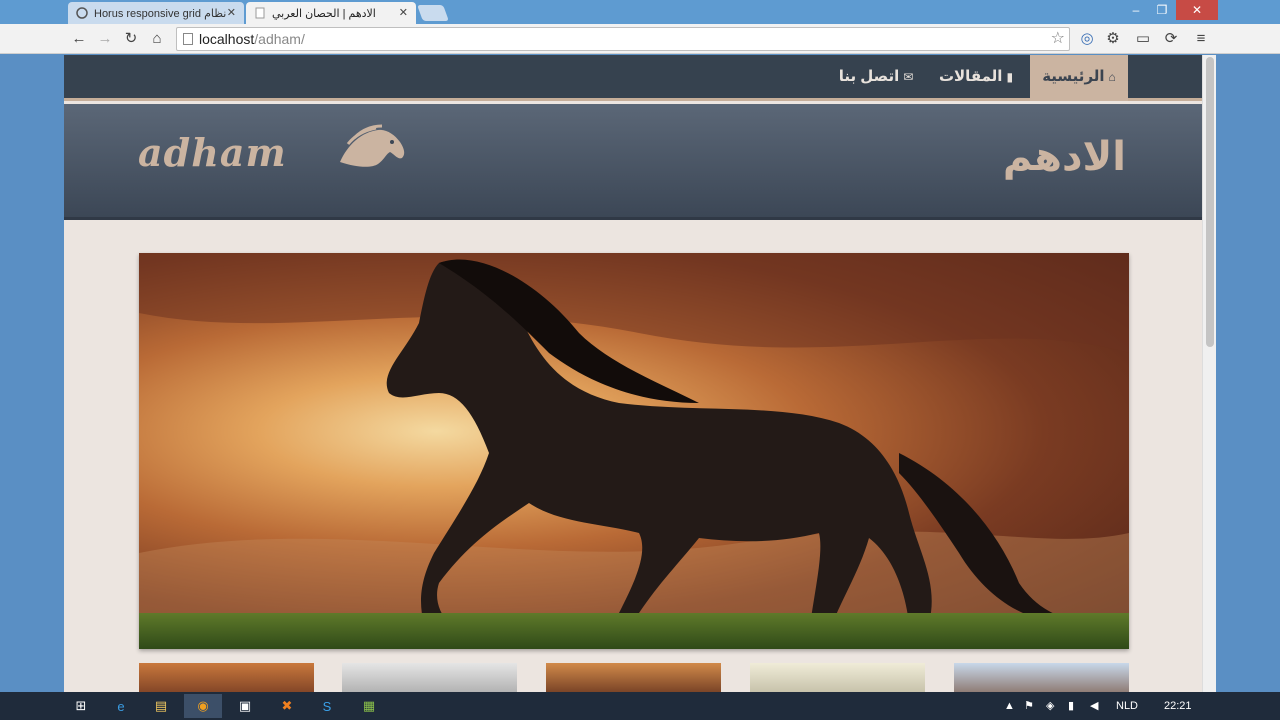  Describe the element at coordinates (203, 706) in the screenshot. I see `chrome-icon: ◉` at that location.